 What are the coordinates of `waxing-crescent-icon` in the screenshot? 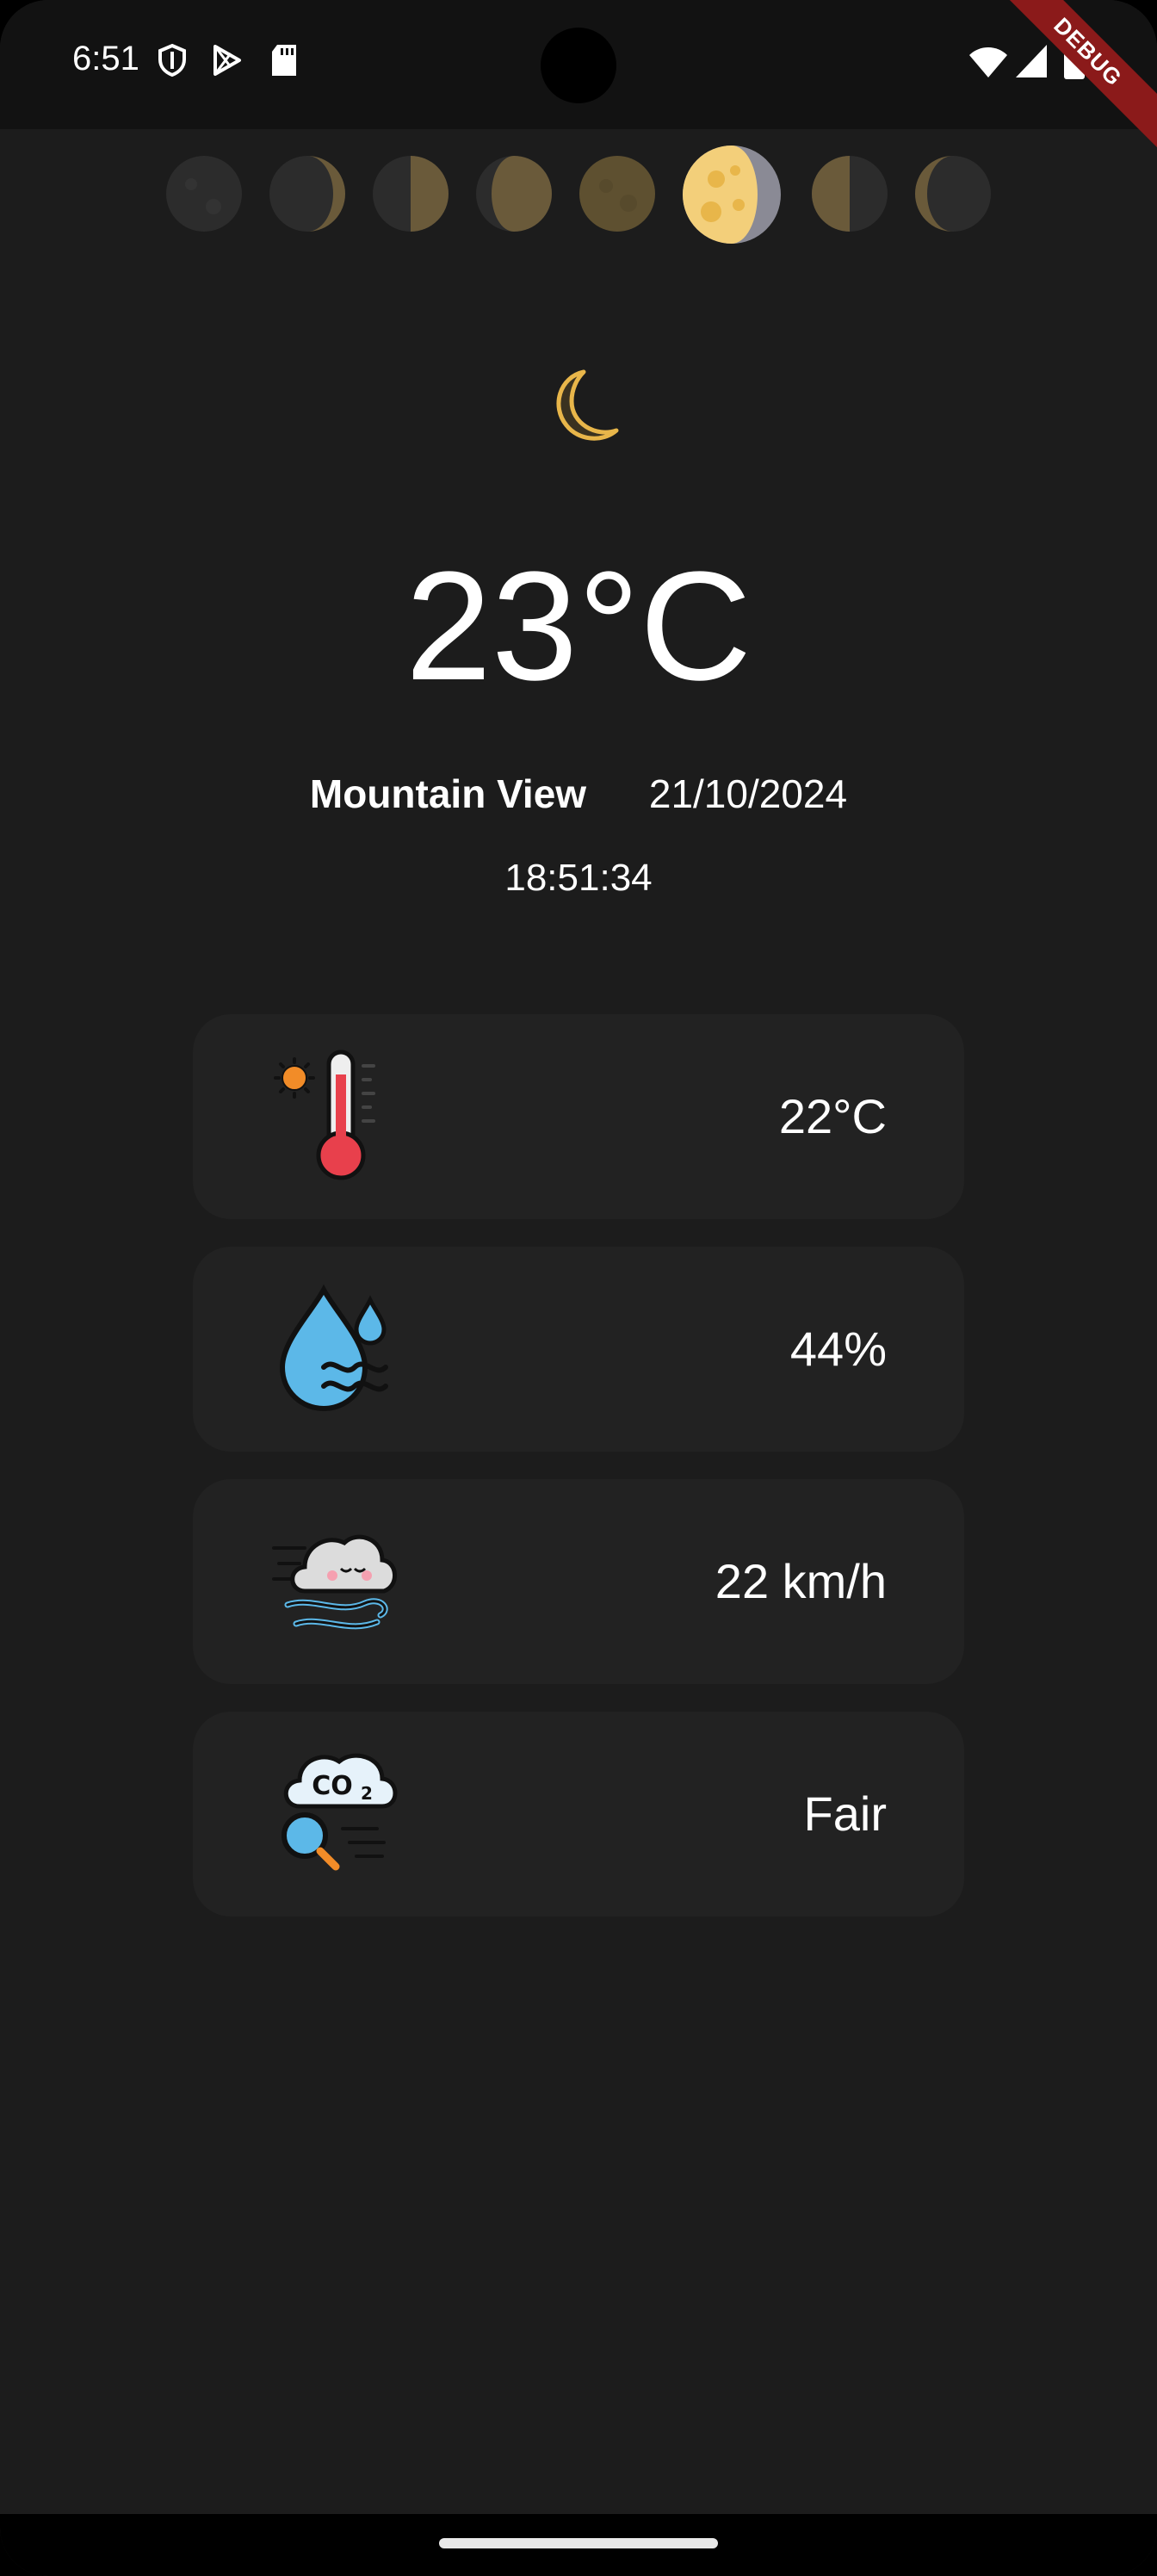 It's located at (308, 193).